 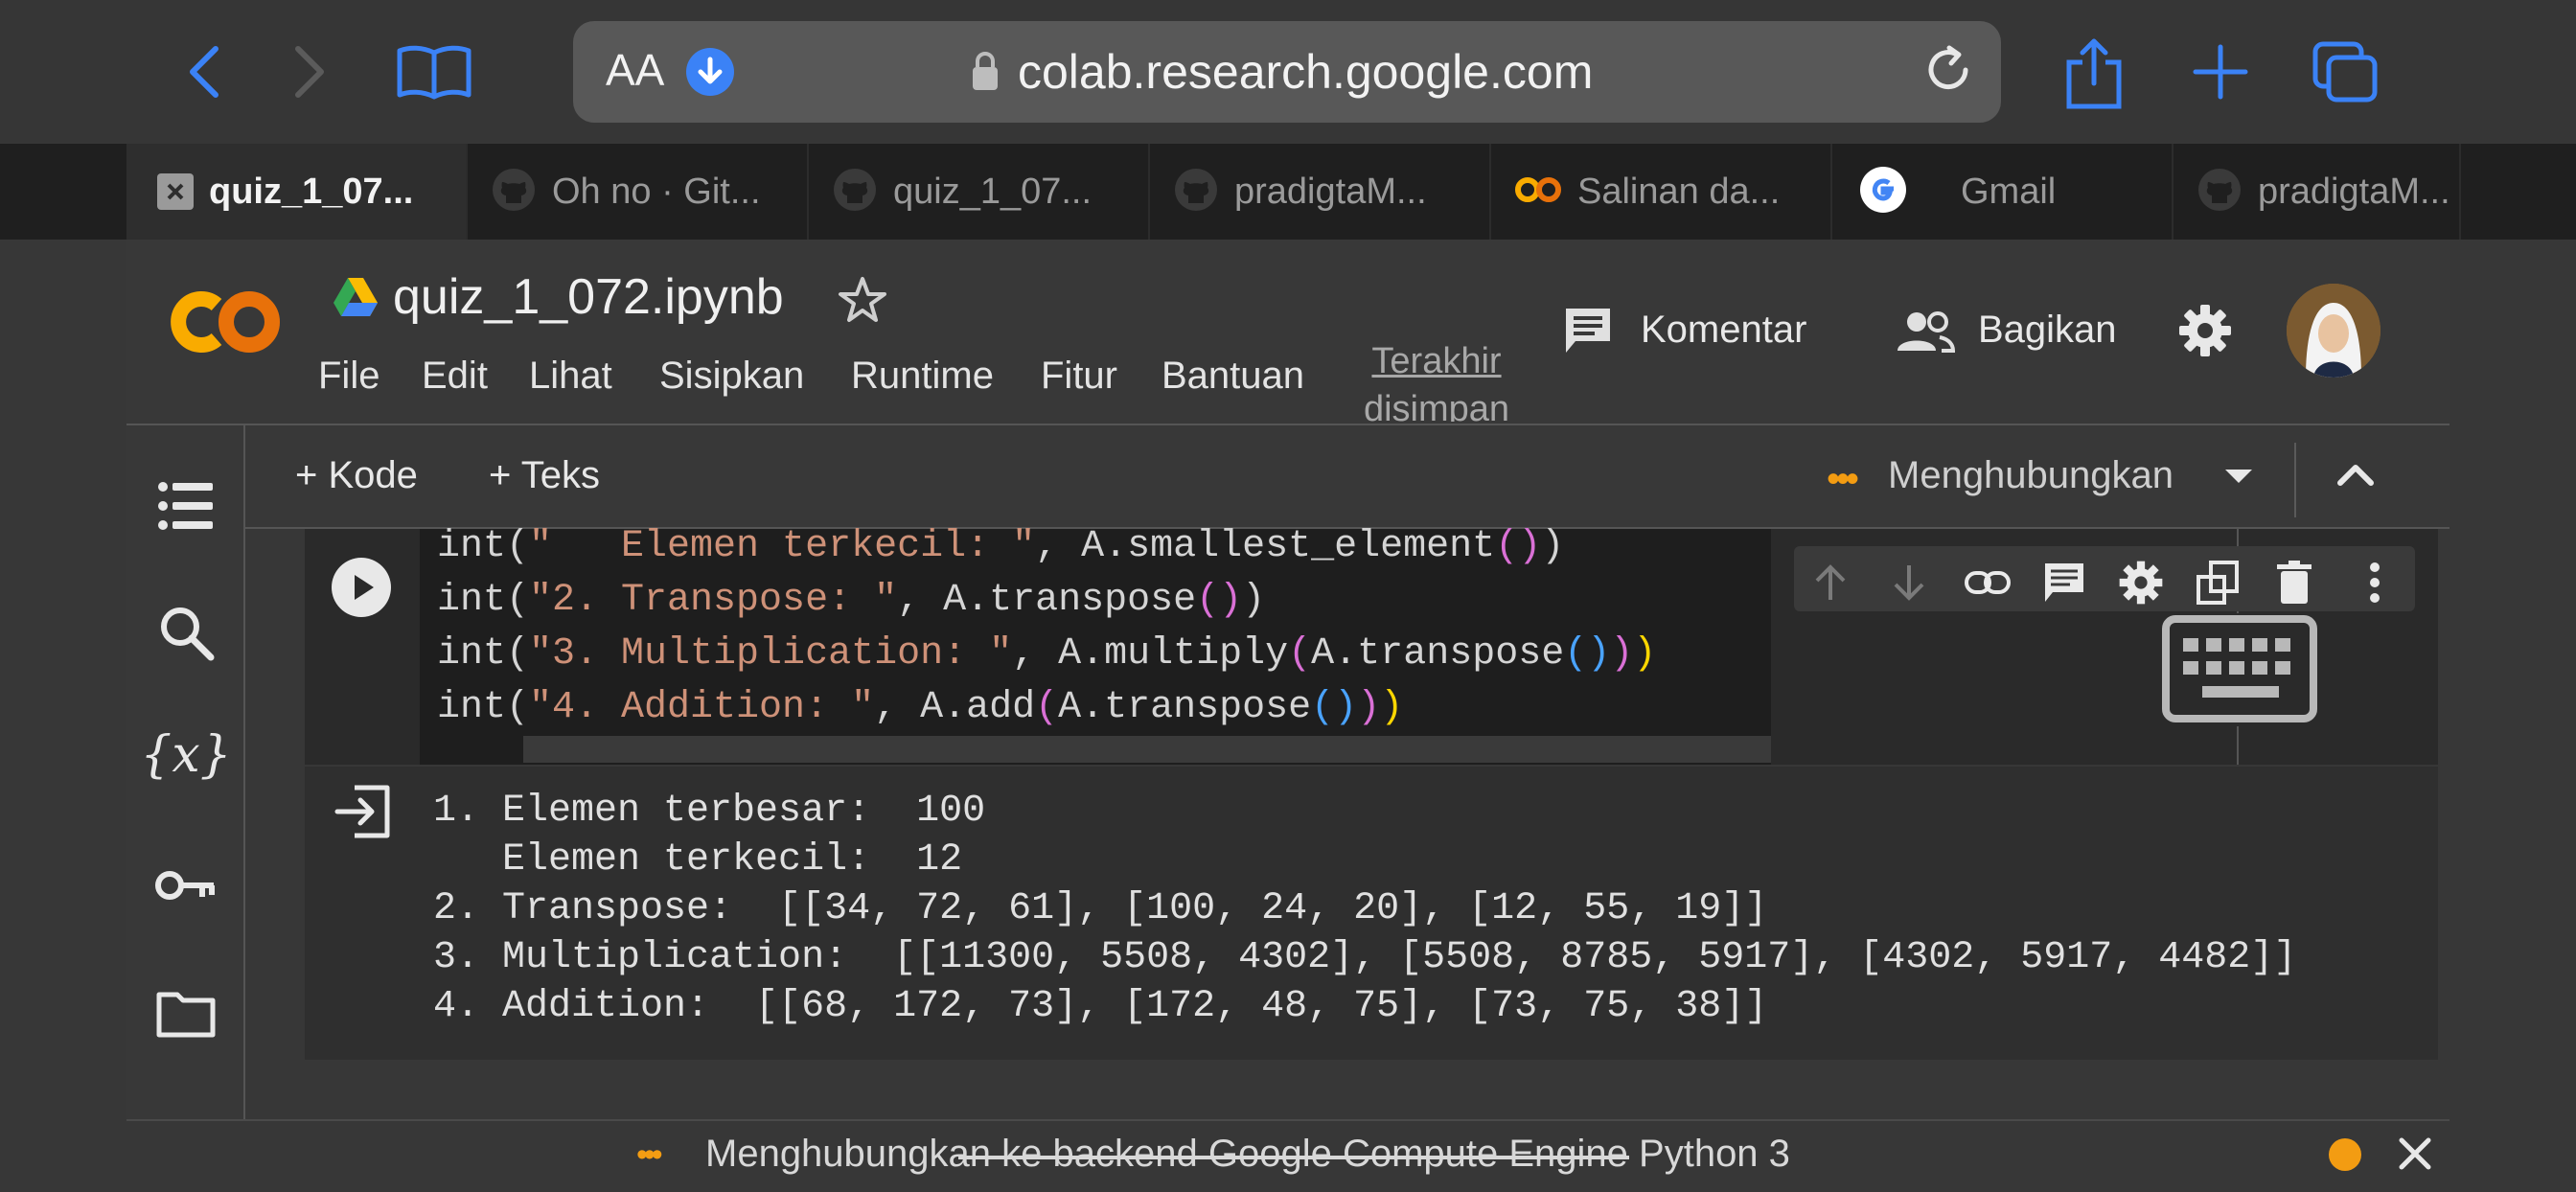 I want to click on output-line-1: 1. Elemen terbesar: 100, so click(x=709, y=811).